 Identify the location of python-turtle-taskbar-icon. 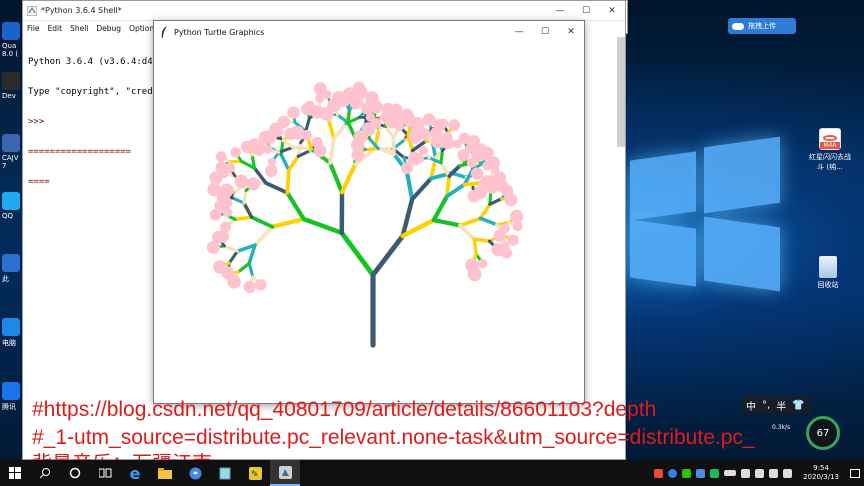
(285, 473).